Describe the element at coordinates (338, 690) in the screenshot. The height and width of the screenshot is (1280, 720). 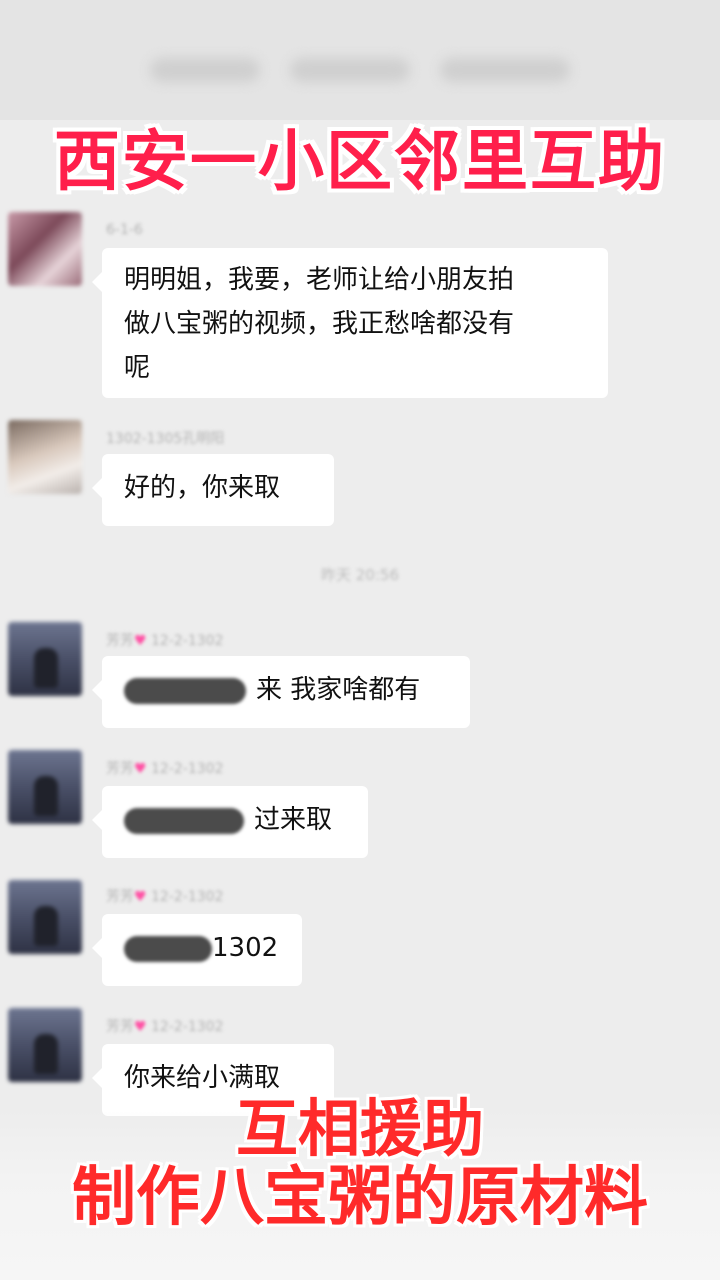
I see `message-text: 来 我家啥都有` at that location.